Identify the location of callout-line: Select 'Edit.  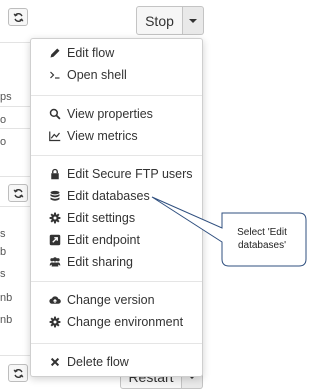
(262, 232).